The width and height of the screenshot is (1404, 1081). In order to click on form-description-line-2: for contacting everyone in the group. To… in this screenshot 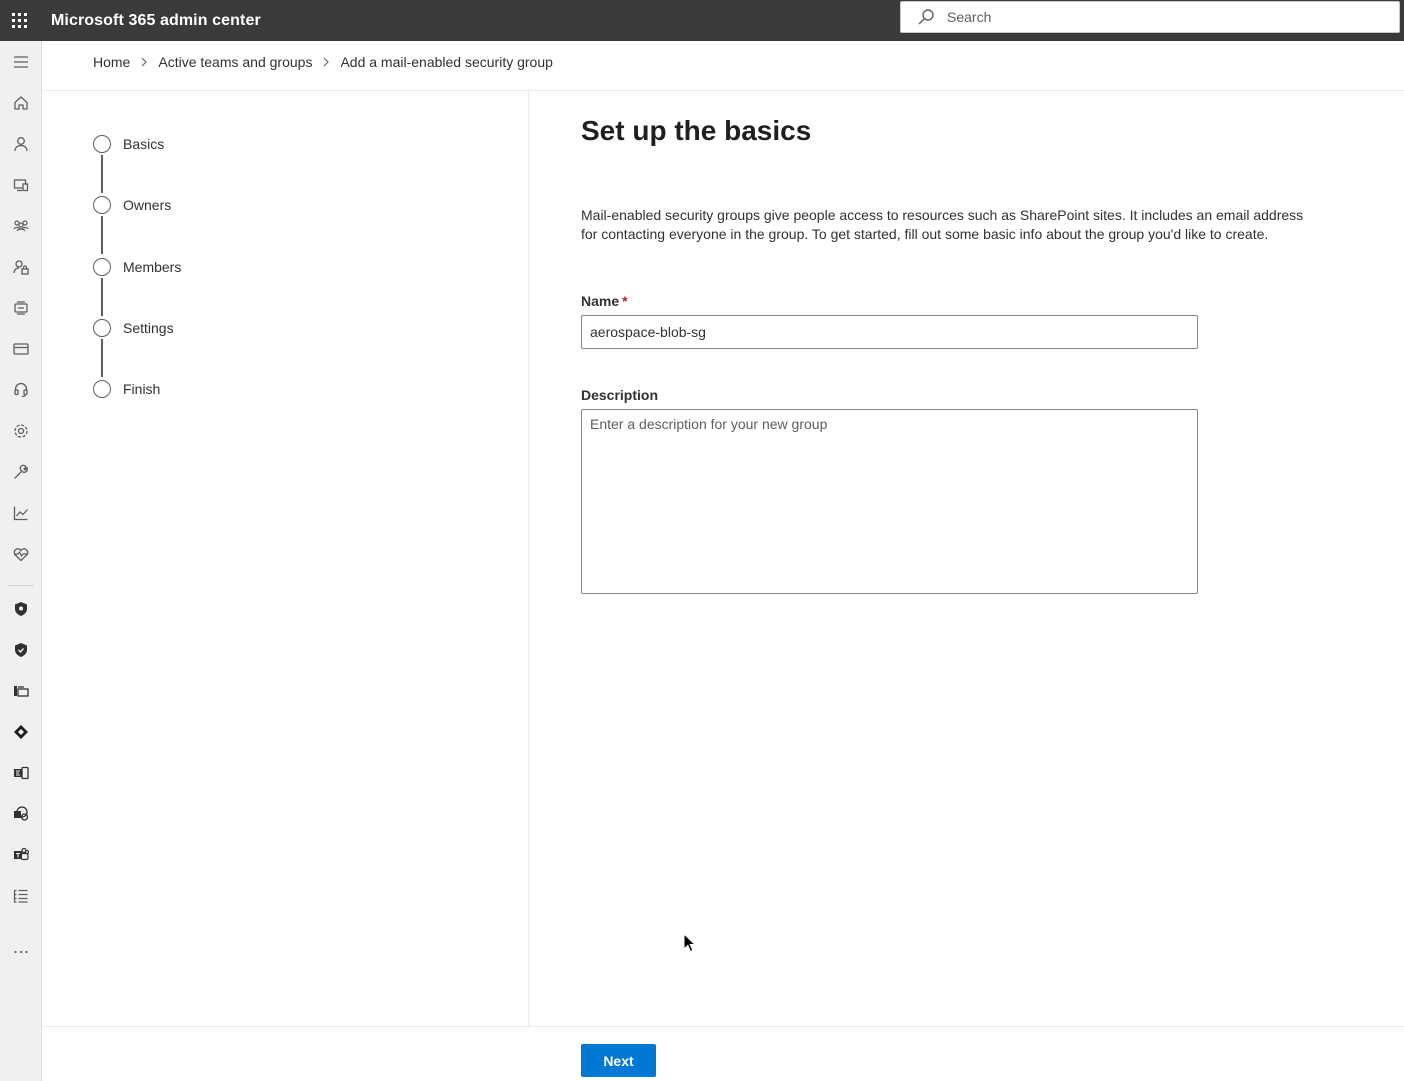, I will do `click(925, 234)`.